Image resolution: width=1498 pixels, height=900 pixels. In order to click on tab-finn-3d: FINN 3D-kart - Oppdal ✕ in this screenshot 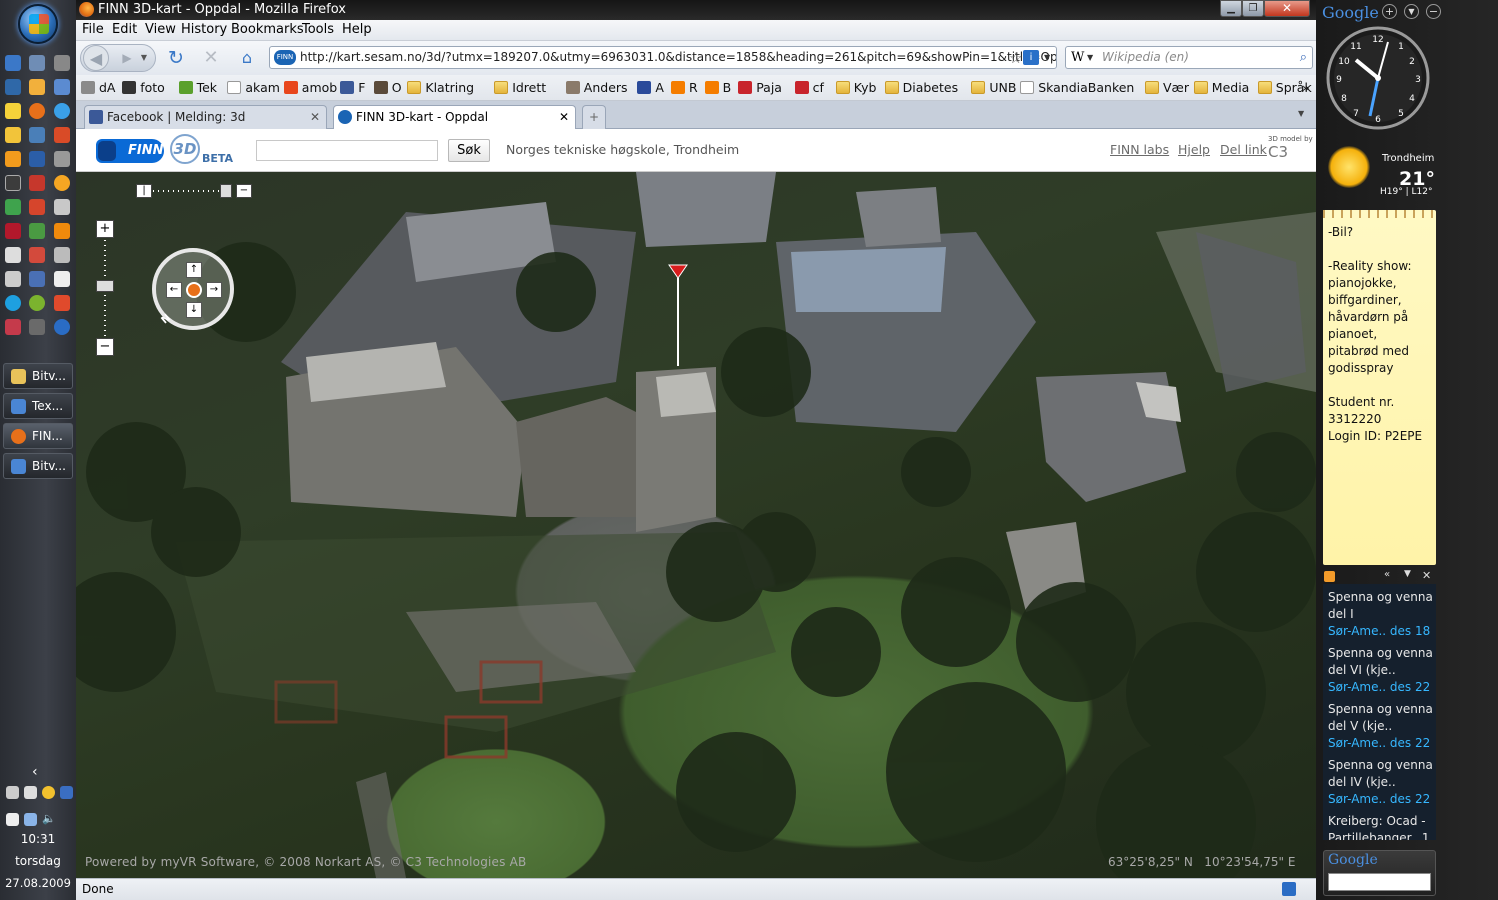, I will do `click(454, 117)`.